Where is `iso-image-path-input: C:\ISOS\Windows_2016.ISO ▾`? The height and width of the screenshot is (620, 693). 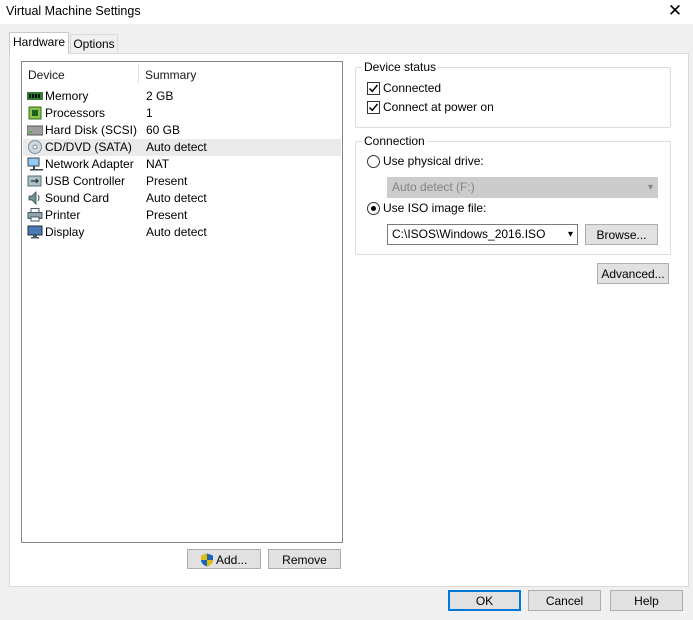 iso-image-path-input: C:\ISOS\Windows_2016.ISO ▾ is located at coordinates (482, 234).